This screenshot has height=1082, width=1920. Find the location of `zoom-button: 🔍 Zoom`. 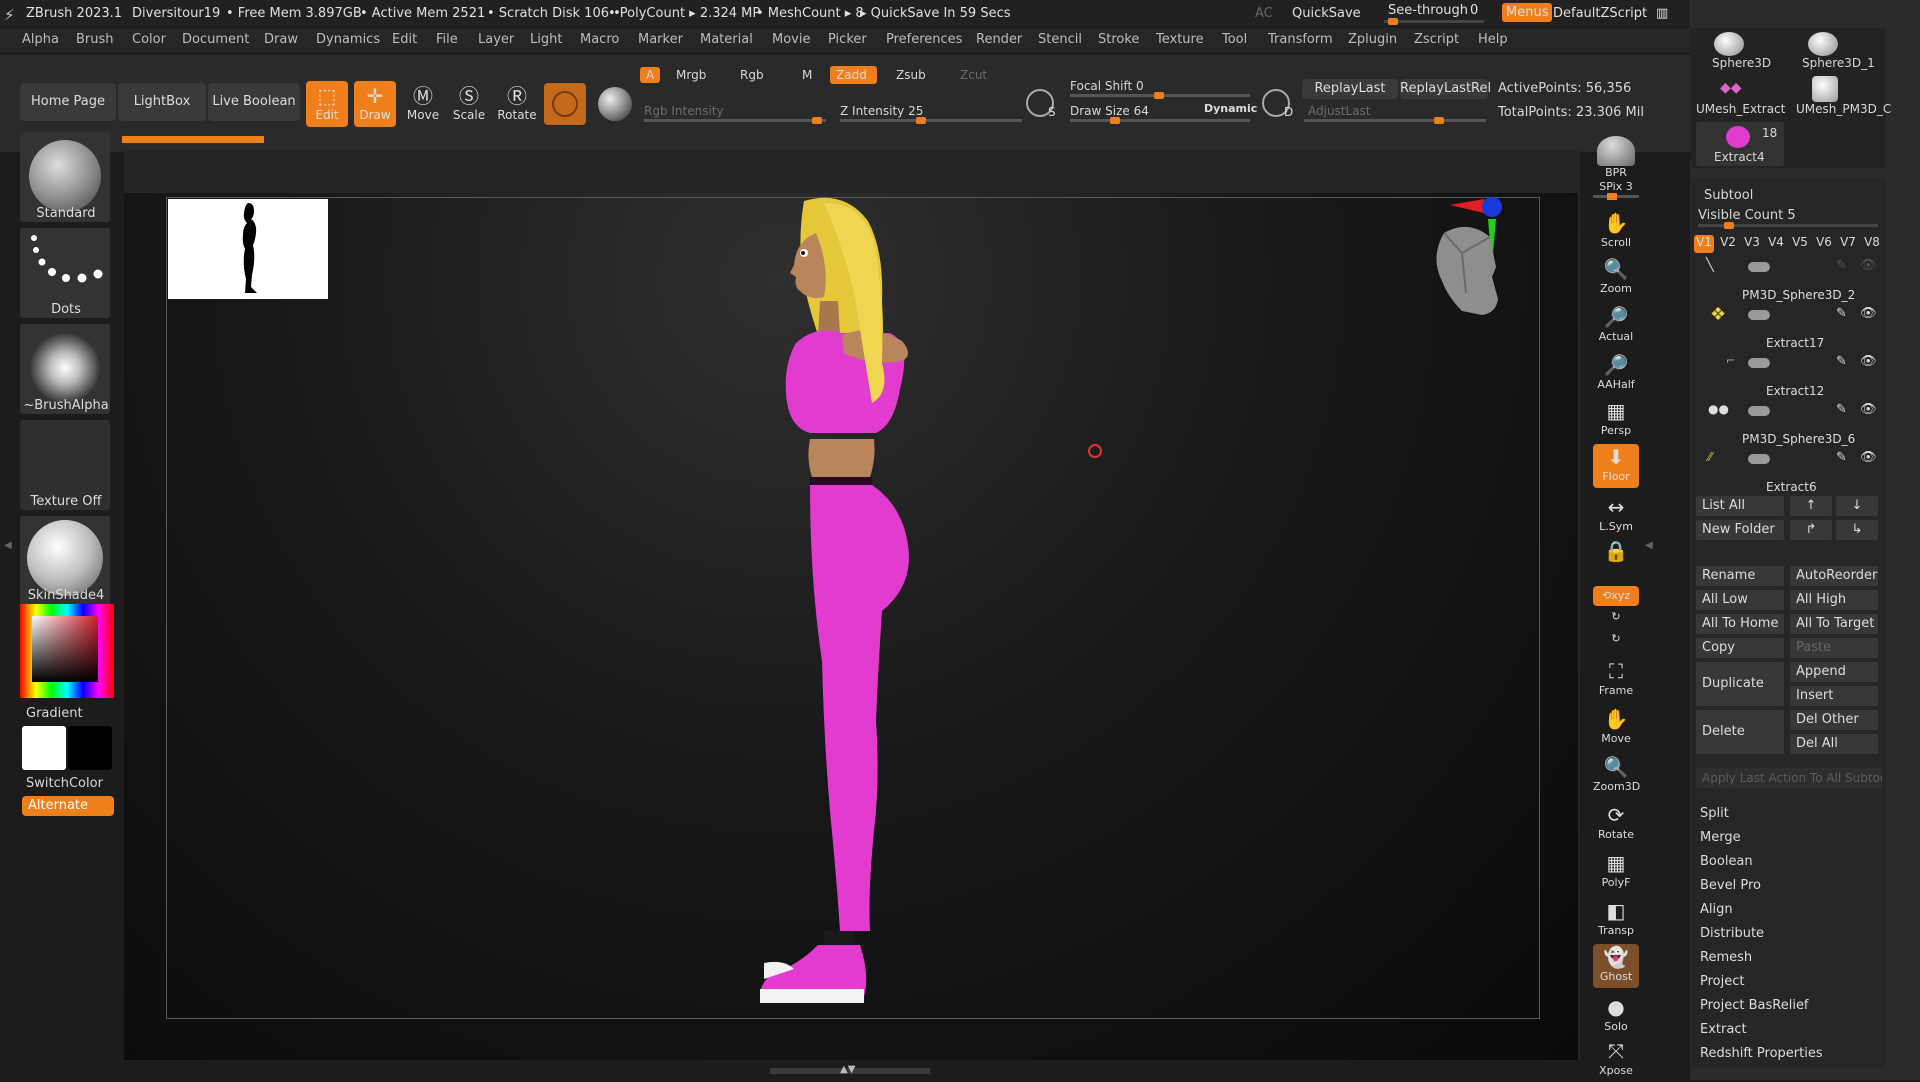

zoom-button: 🔍 Zoom is located at coordinates (1616, 278).